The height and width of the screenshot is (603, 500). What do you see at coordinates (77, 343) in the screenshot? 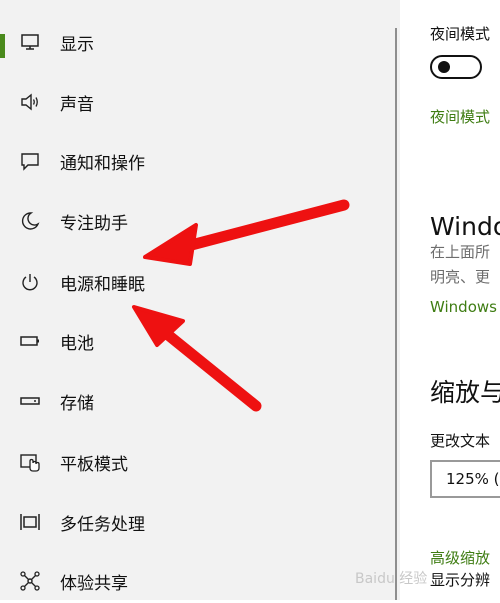
I see `sidebar-item-label: 电池` at bounding box center [77, 343].